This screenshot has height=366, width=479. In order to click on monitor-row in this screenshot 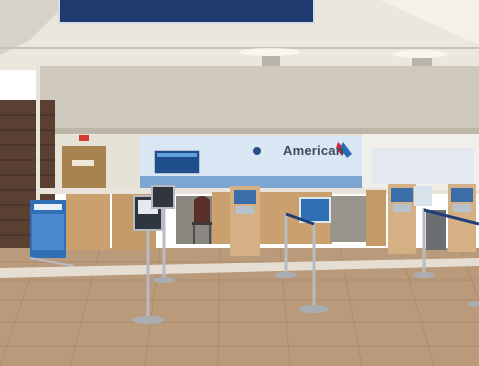, I will do `click(177, 155)`.